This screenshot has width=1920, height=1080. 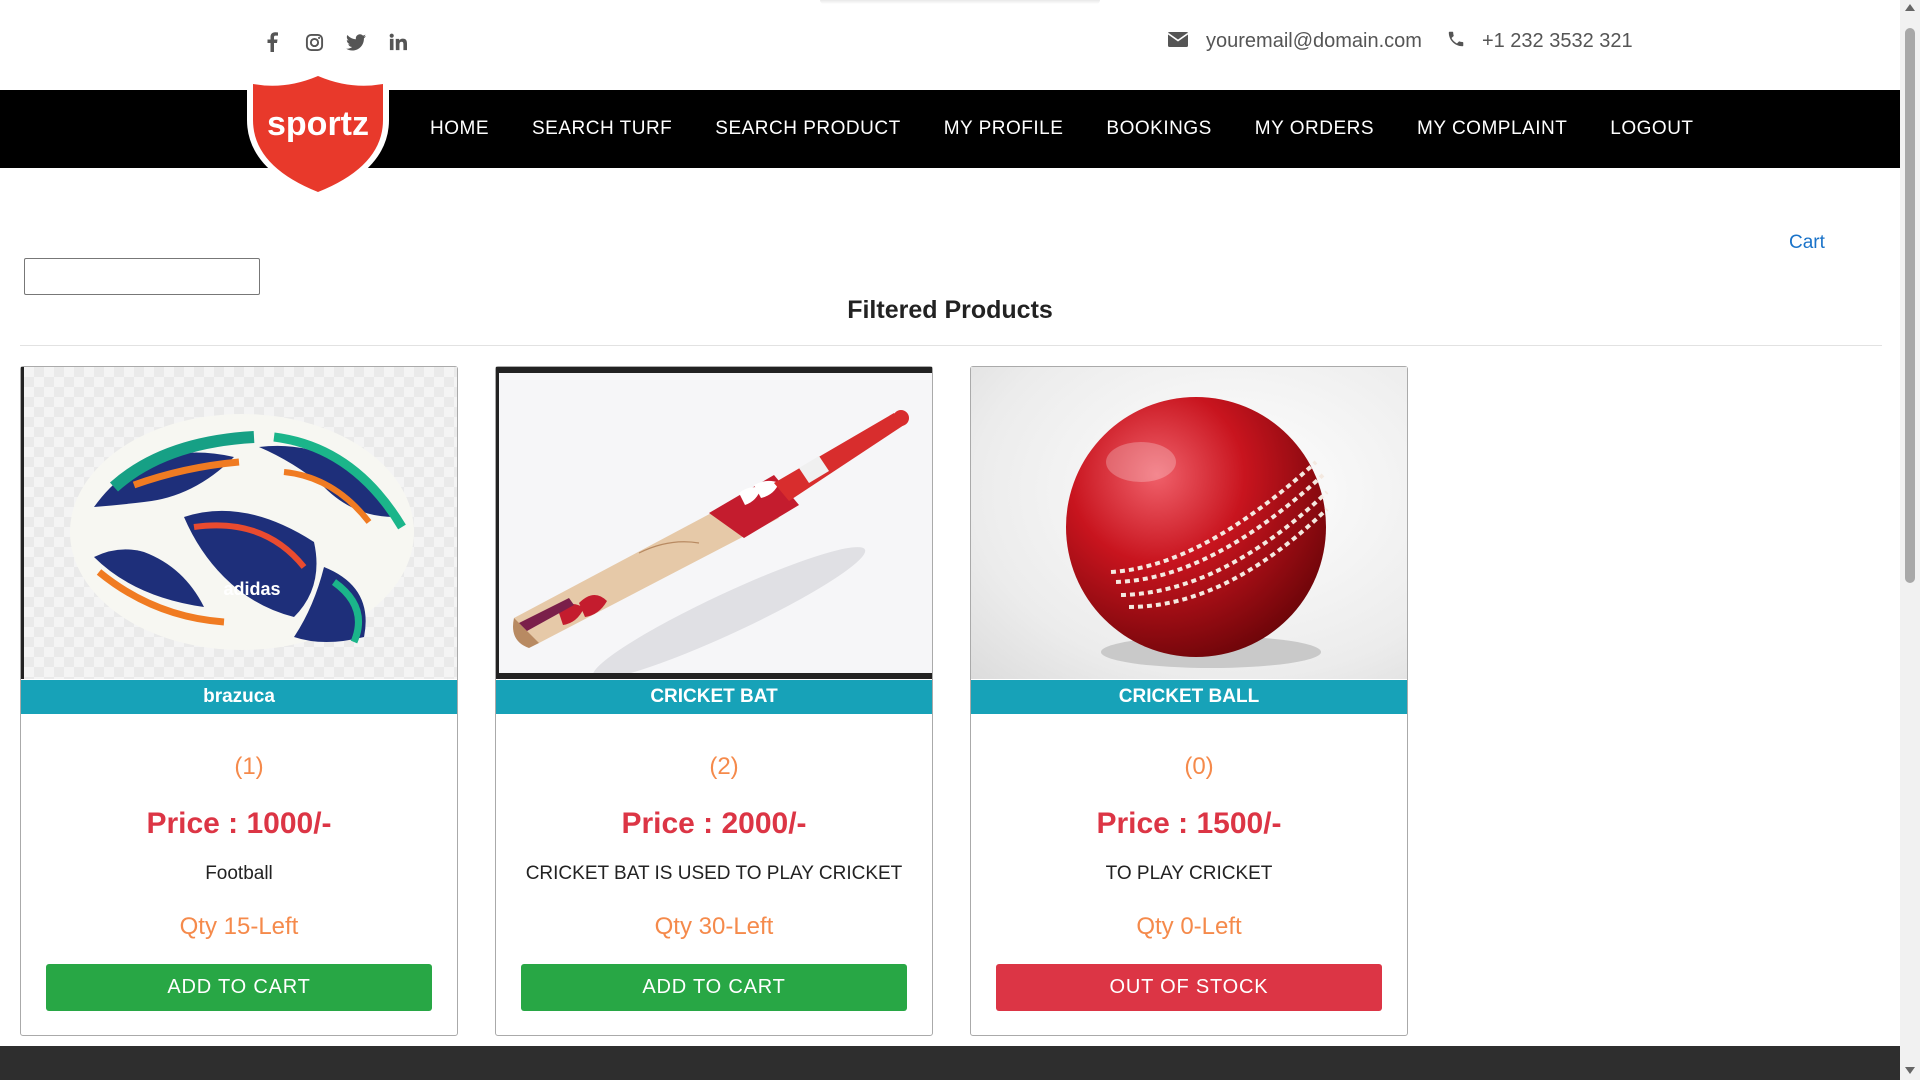 I want to click on nav-item-search-product: SEARCH PRODUCT, so click(x=807, y=129).